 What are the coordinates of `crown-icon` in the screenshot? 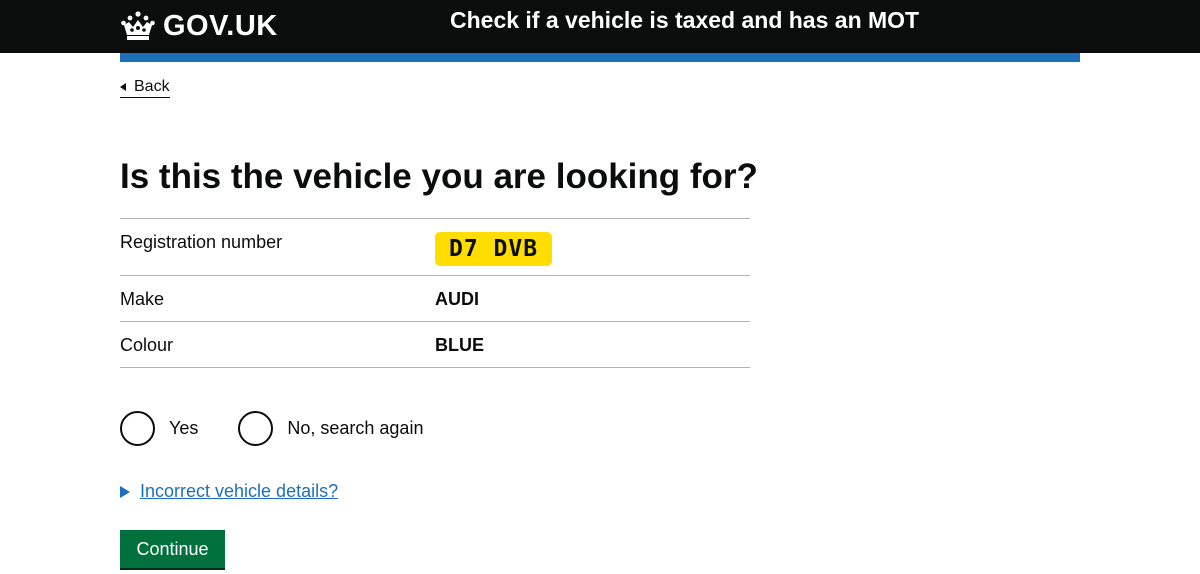 It's located at (138, 25).